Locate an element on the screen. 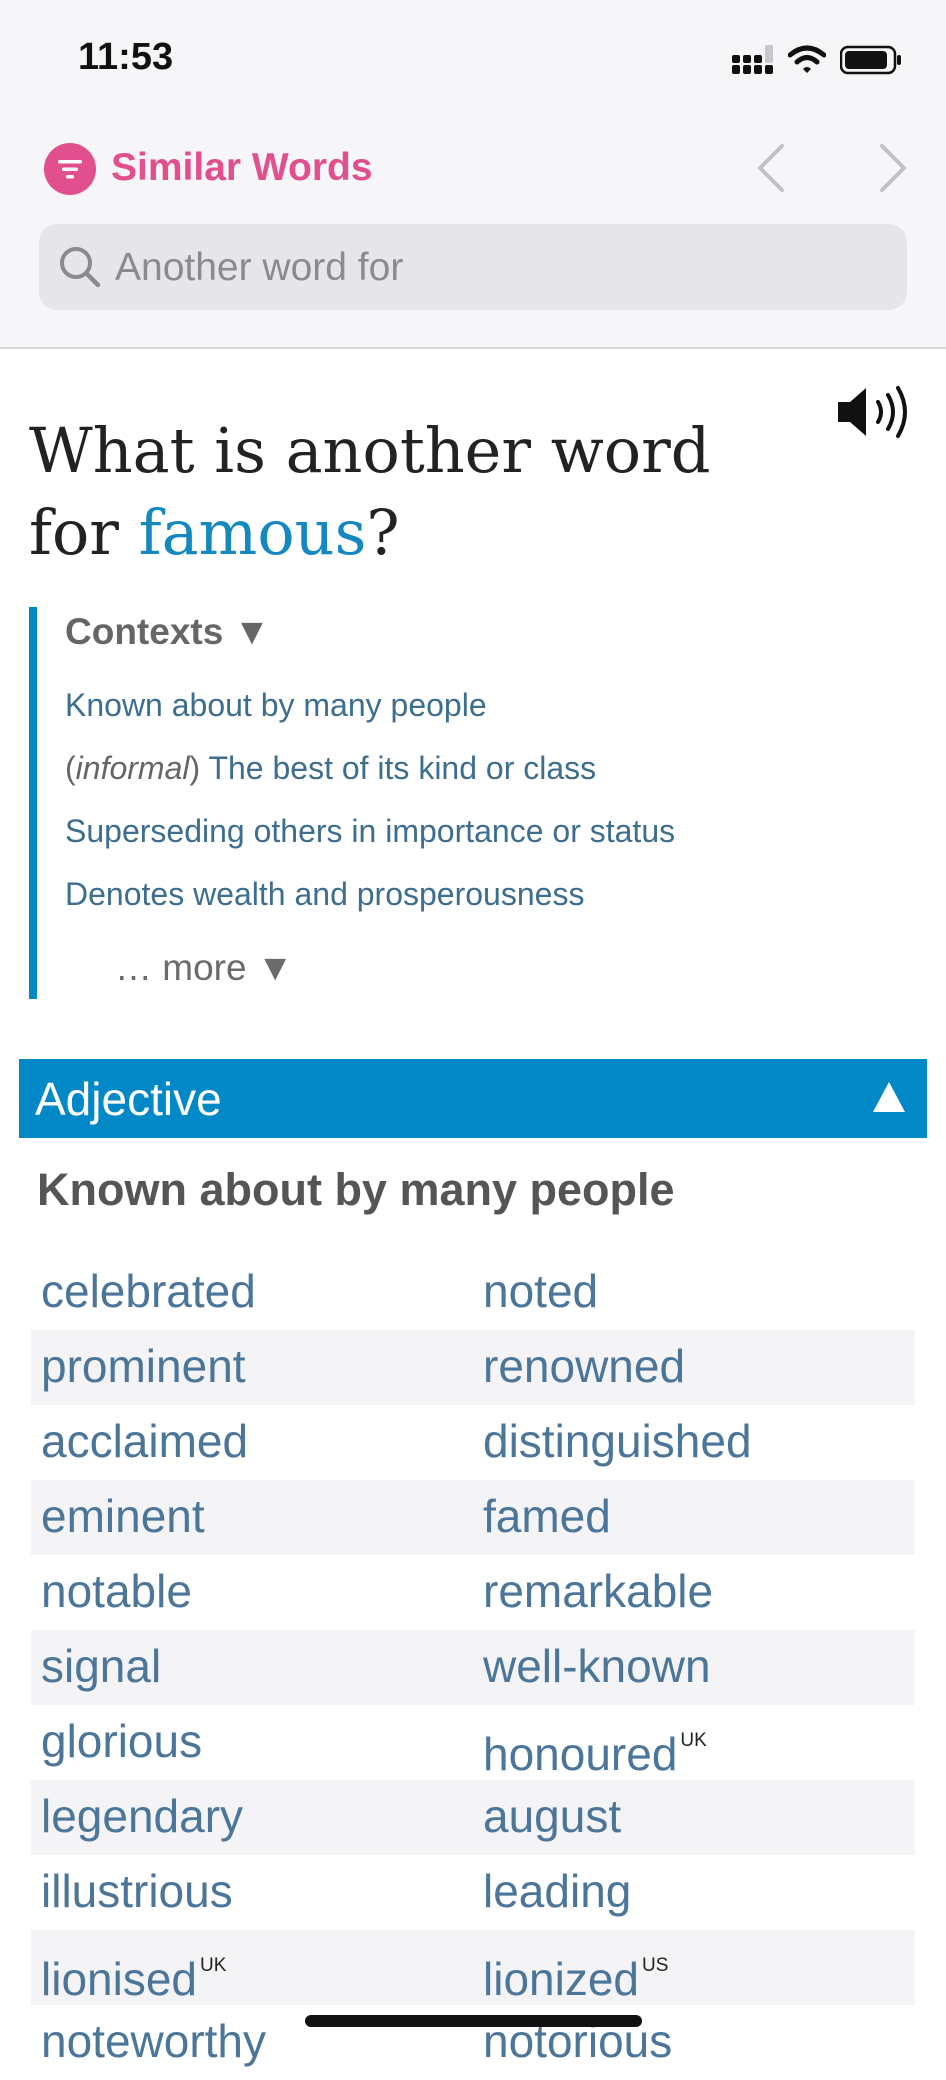 This screenshot has width=946, height=2080. synonym-word: noteworthy is located at coordinates (154, 2041).